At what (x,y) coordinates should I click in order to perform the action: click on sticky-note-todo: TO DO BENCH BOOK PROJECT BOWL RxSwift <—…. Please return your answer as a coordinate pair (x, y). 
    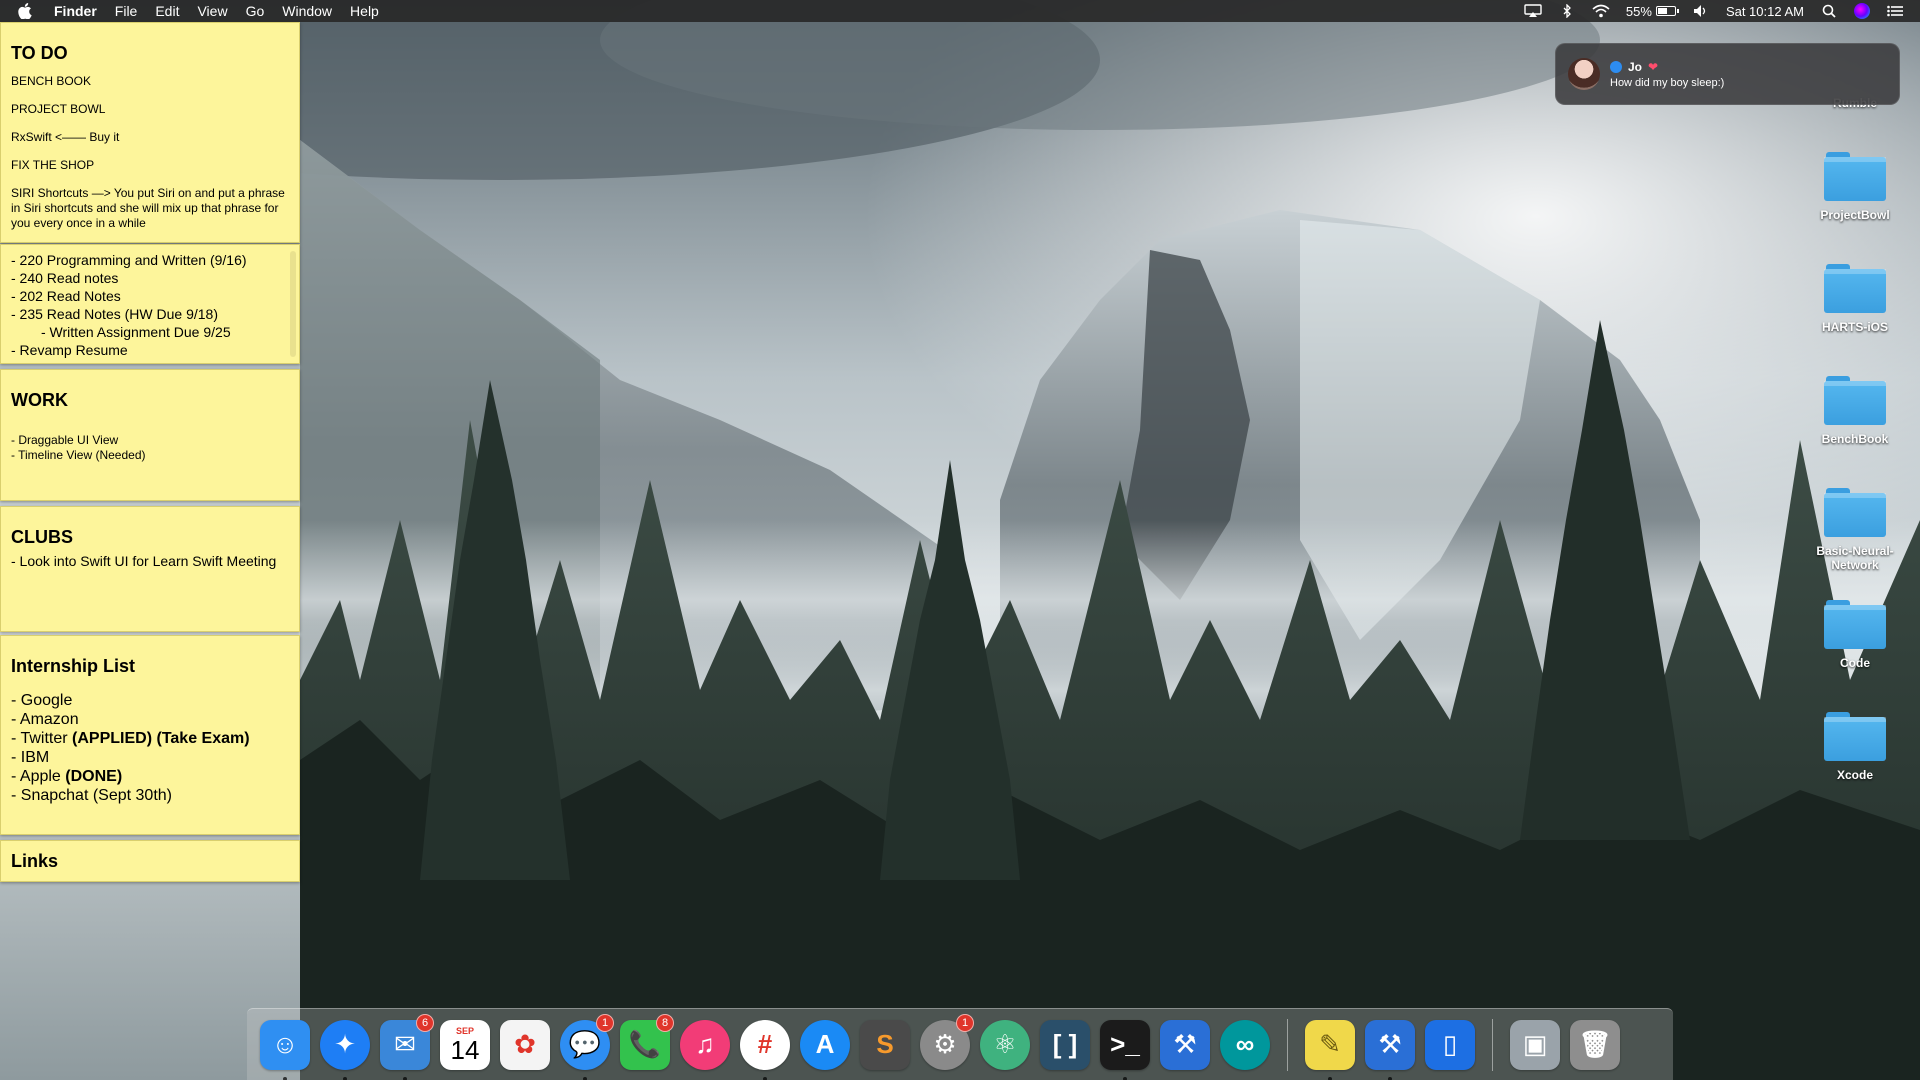
    Looking at the image, I should click on (150, 132).